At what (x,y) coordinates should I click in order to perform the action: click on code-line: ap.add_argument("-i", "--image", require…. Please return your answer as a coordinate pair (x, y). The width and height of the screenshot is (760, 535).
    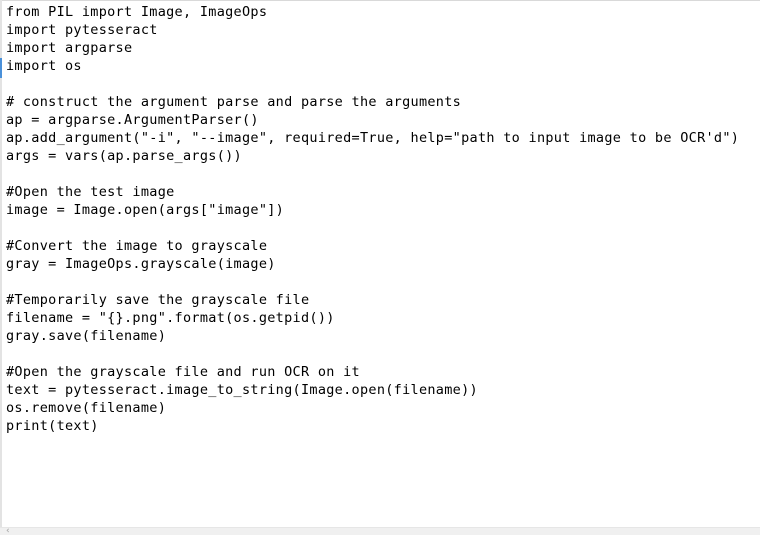
    Looking at the image, I should click on (373, 138).